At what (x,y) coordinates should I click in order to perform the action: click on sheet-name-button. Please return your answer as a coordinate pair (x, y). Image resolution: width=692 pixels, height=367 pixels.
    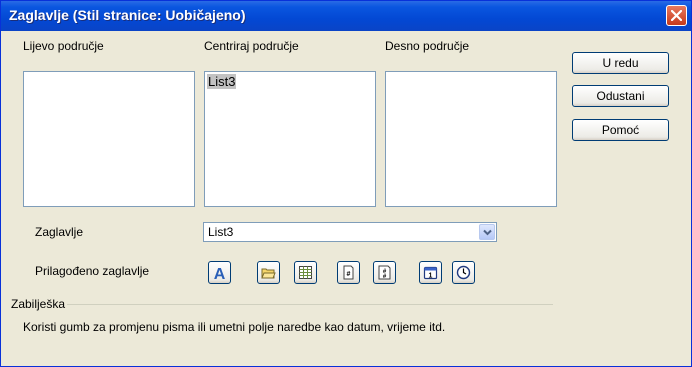
    Looking at the image, I should click on (305, 272).